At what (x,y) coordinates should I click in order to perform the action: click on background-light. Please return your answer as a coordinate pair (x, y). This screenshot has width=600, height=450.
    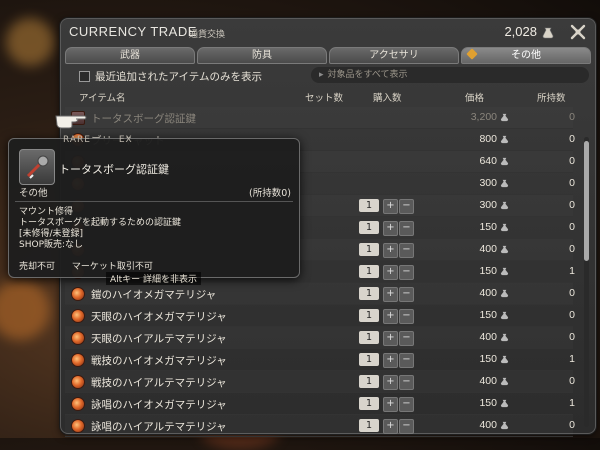
    Looking at the image, I should click on (30, 42).